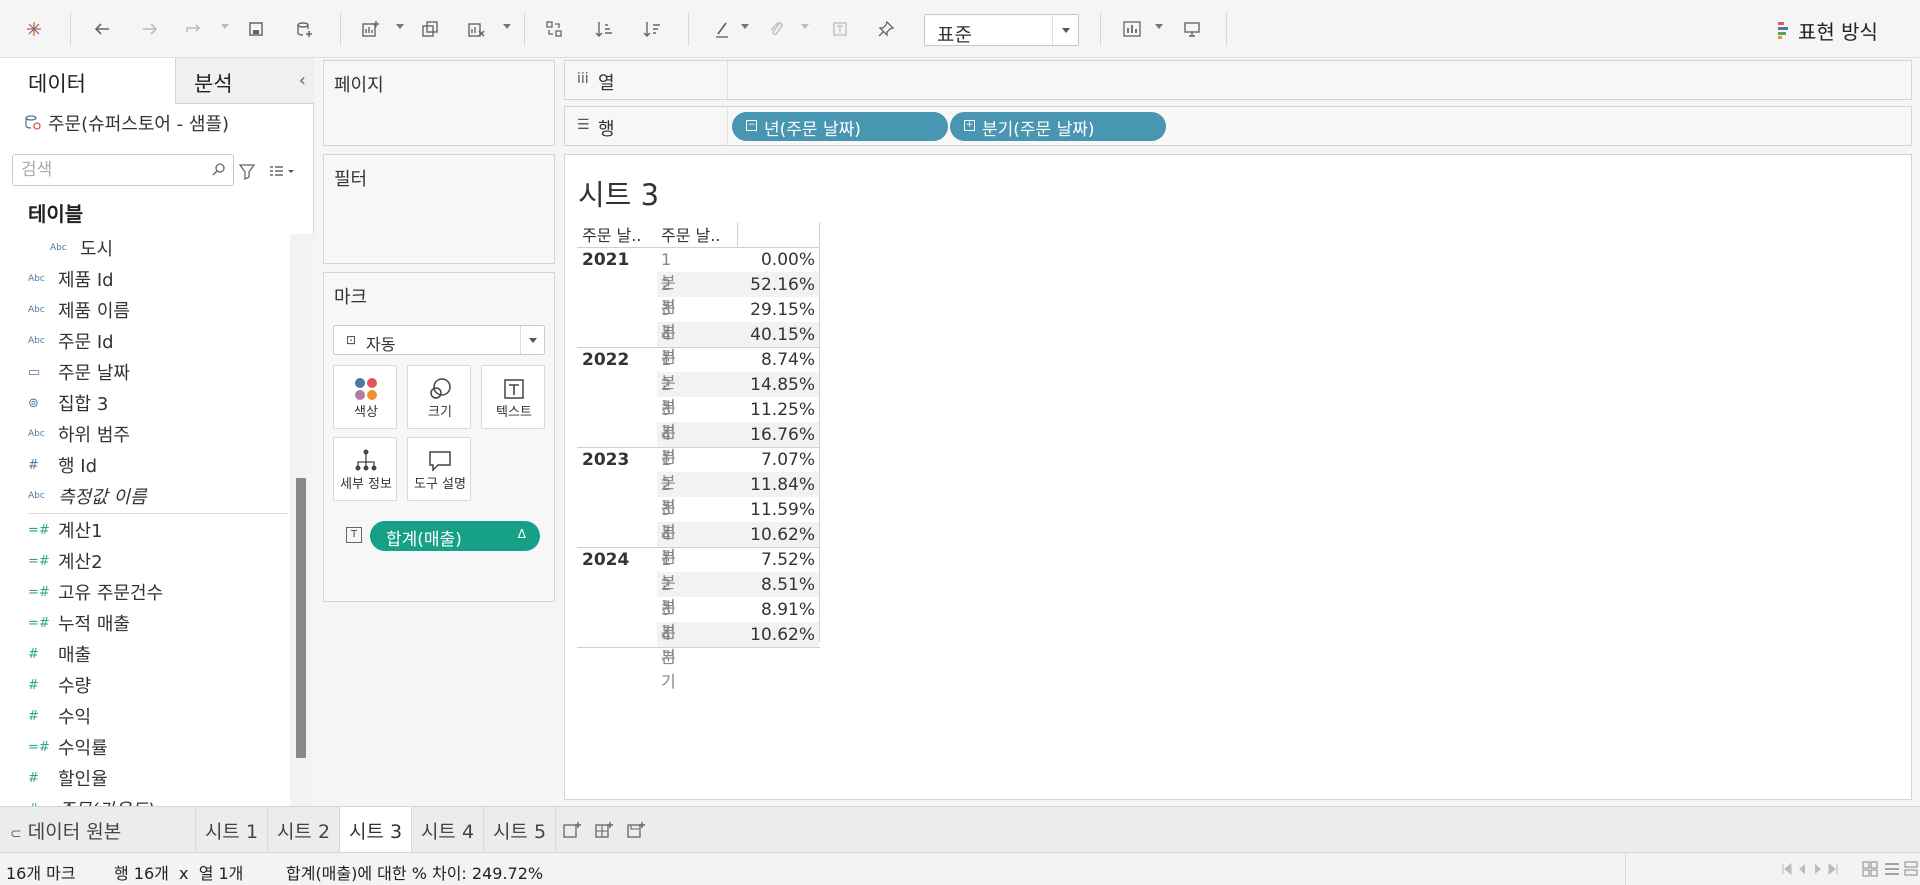 Image resolution: width=1920 pixels, height=885 pixels. What do you see at coordinates (150, 29) in the screenshot?
I see `redo-icon` at bounding box center [150, 29].